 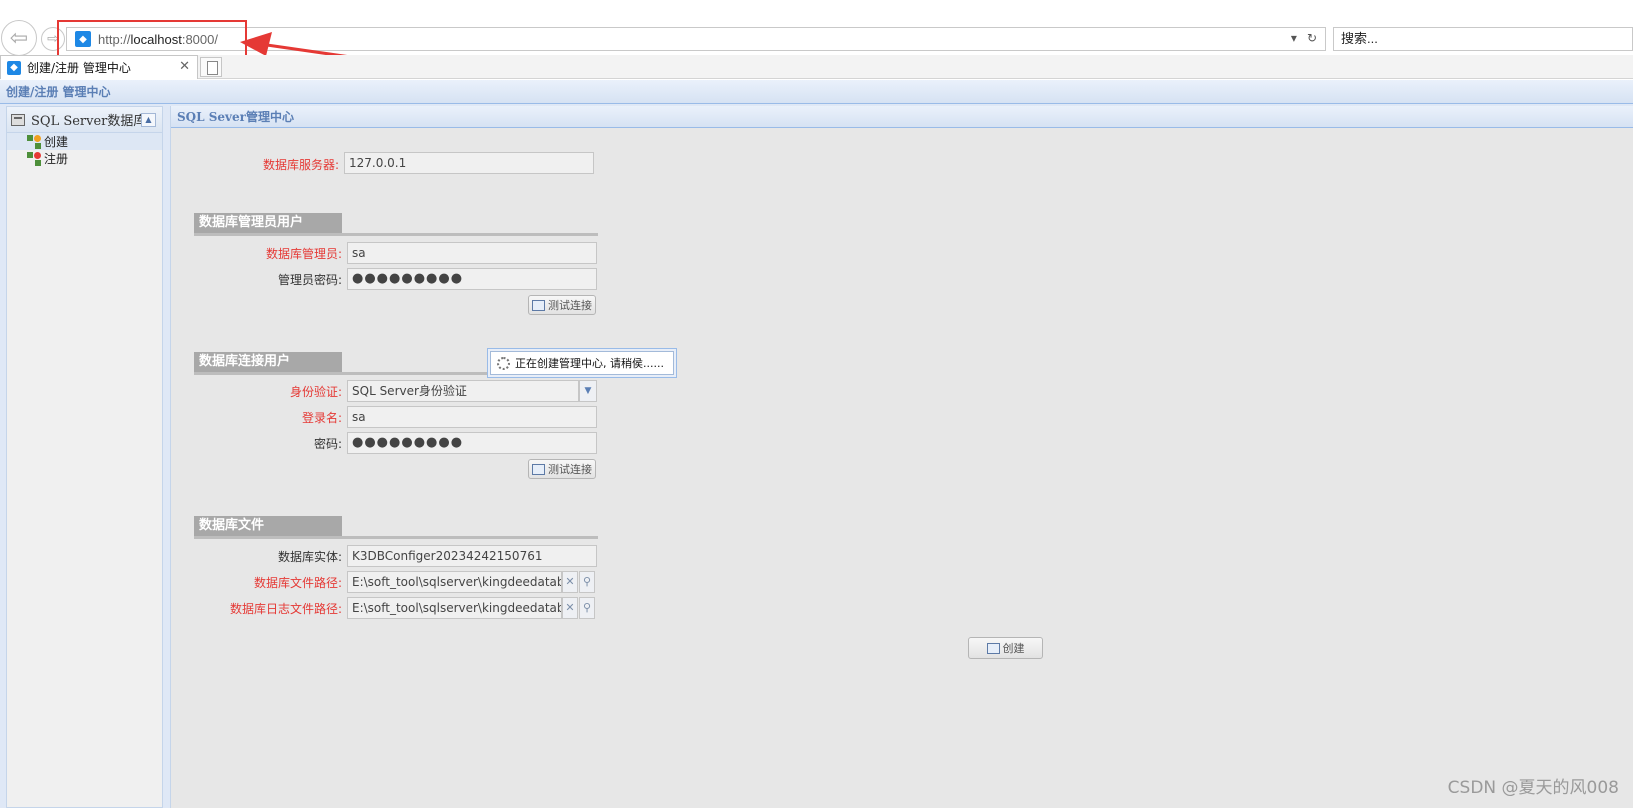 I want to click on sidebar-item-label: 注册, so click(x=56, y=159).